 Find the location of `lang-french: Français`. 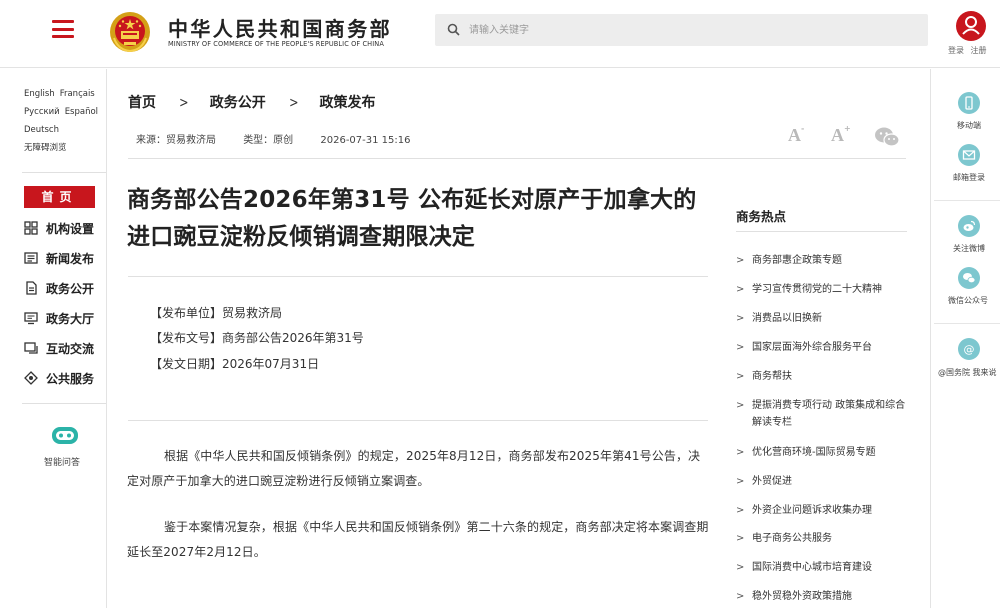

lang-french: Français is located at coordinates (77, 94).